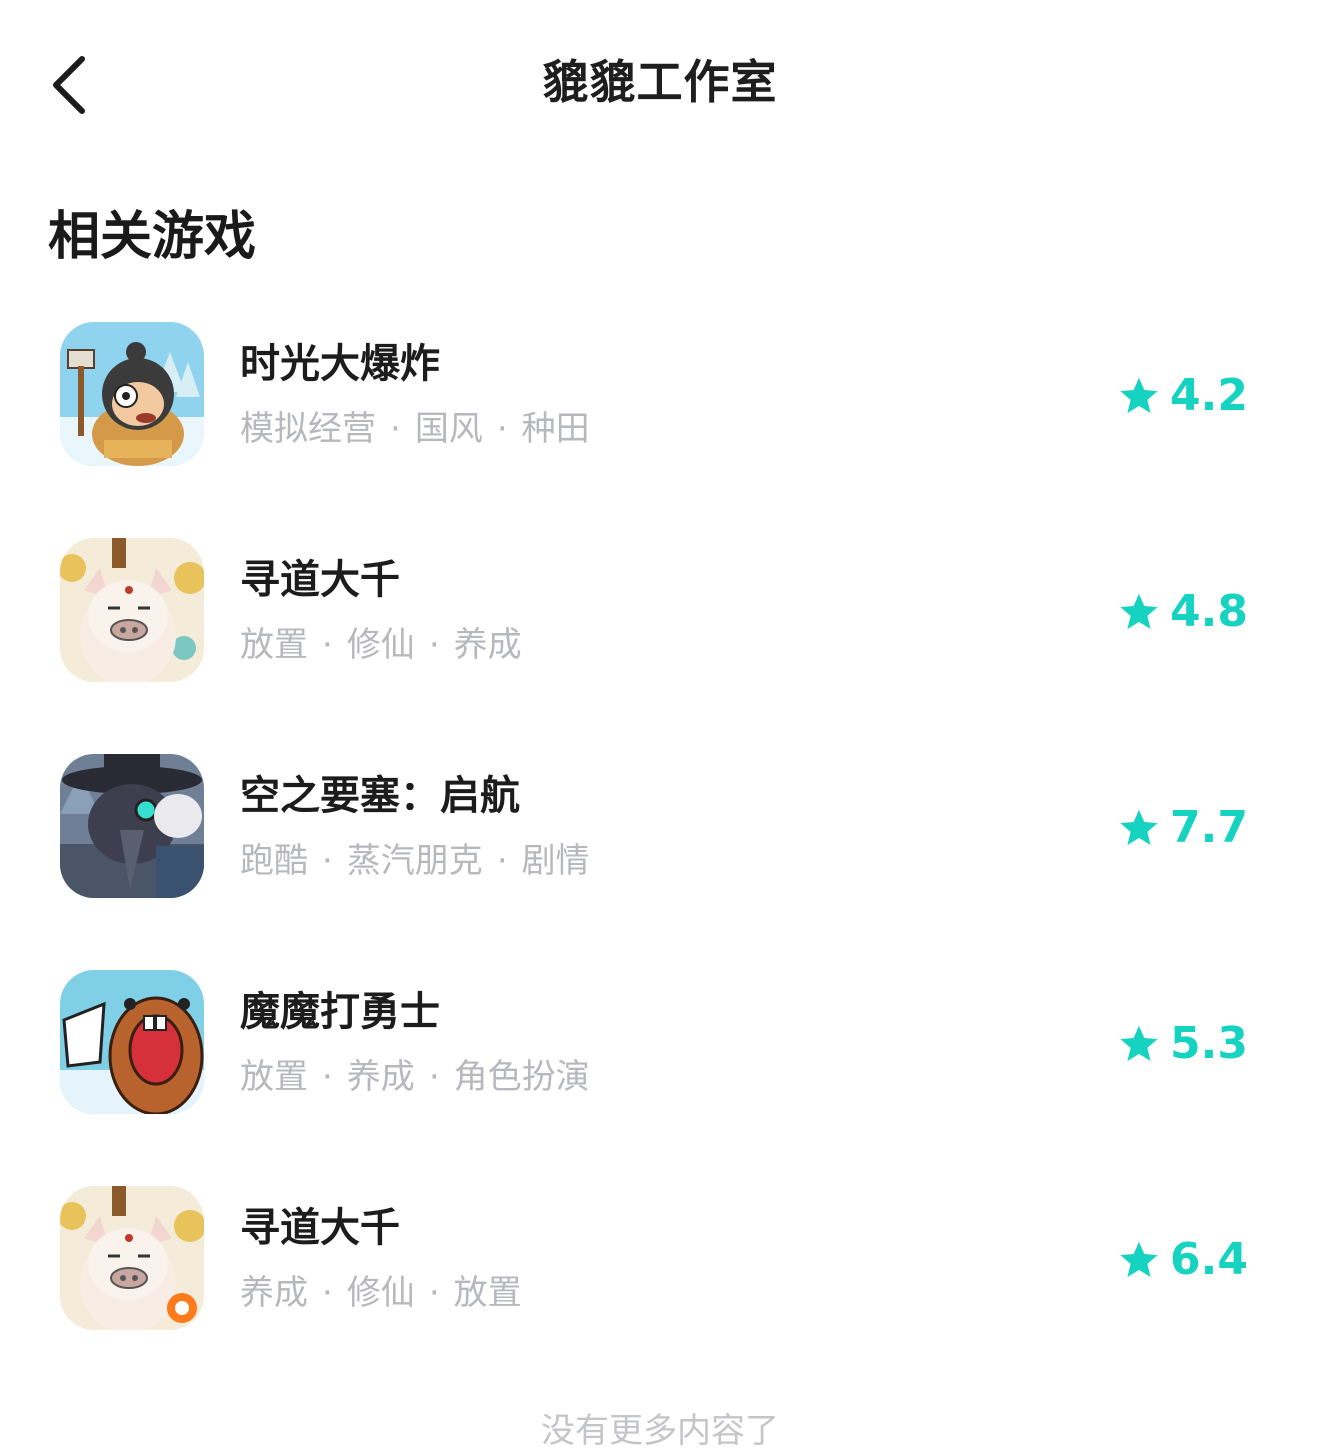 This screenshot has width=1320, height=1454. I want to click on game-tag: 蒸汽朋克, so click(414, 861).